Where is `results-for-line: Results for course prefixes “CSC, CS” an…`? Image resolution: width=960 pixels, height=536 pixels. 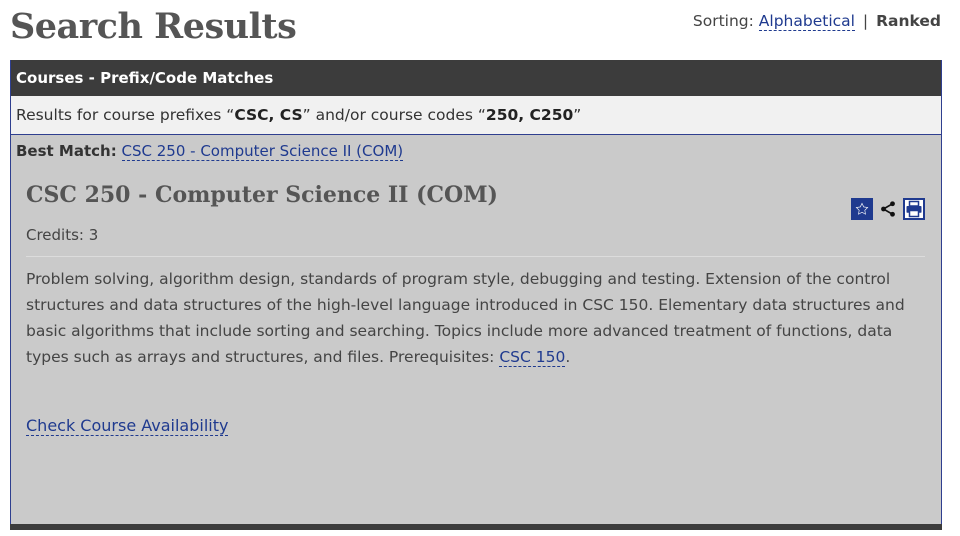
results-for-line: Results for course prefixes “CSC, CS” an… is located at coordinates (476, 115).